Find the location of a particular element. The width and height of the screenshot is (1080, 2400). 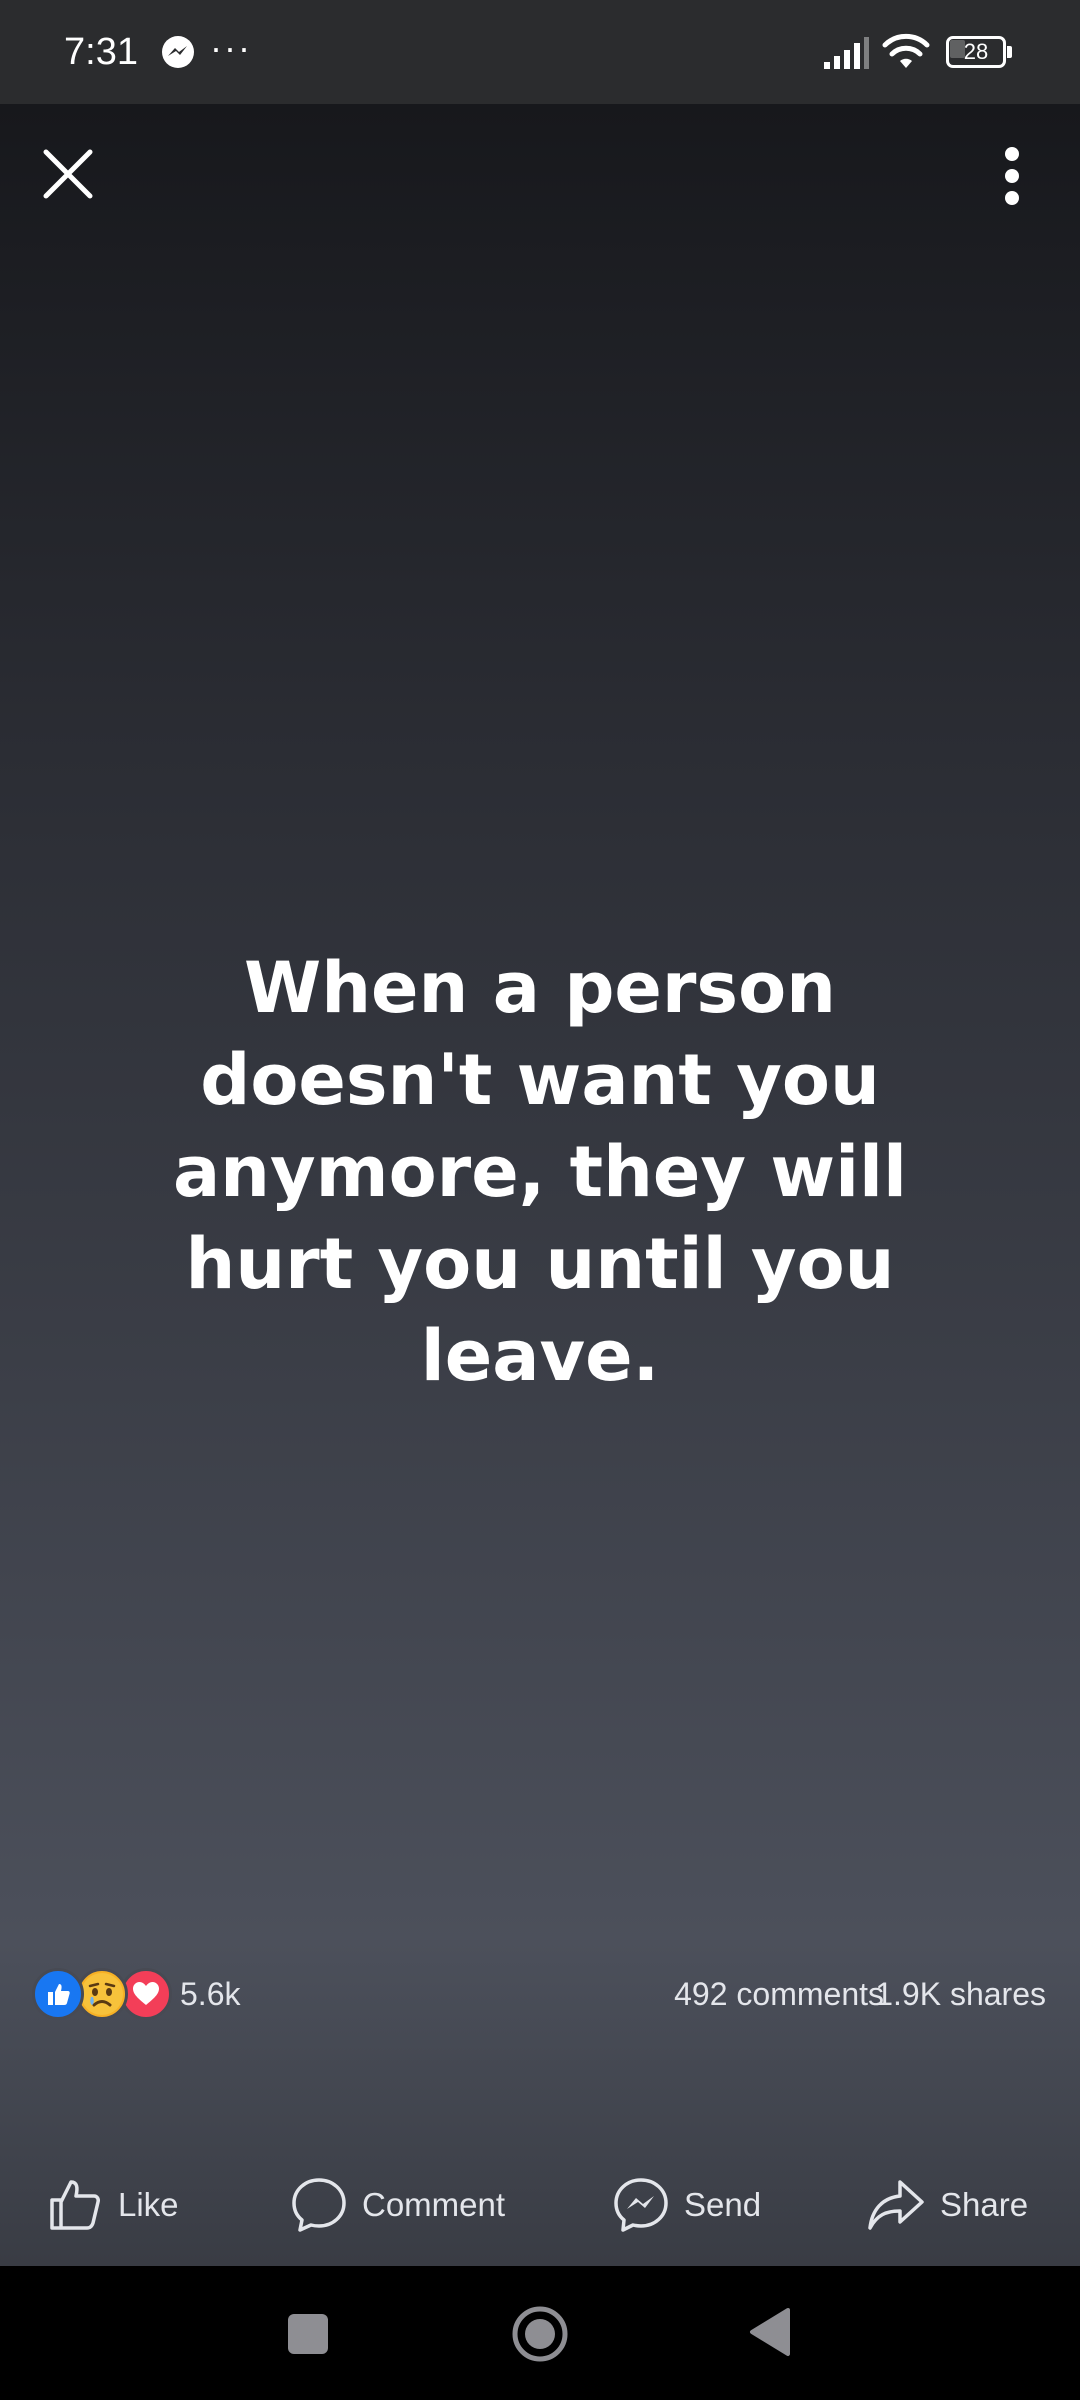

more-options-button is located at coordinates (1012, 176).